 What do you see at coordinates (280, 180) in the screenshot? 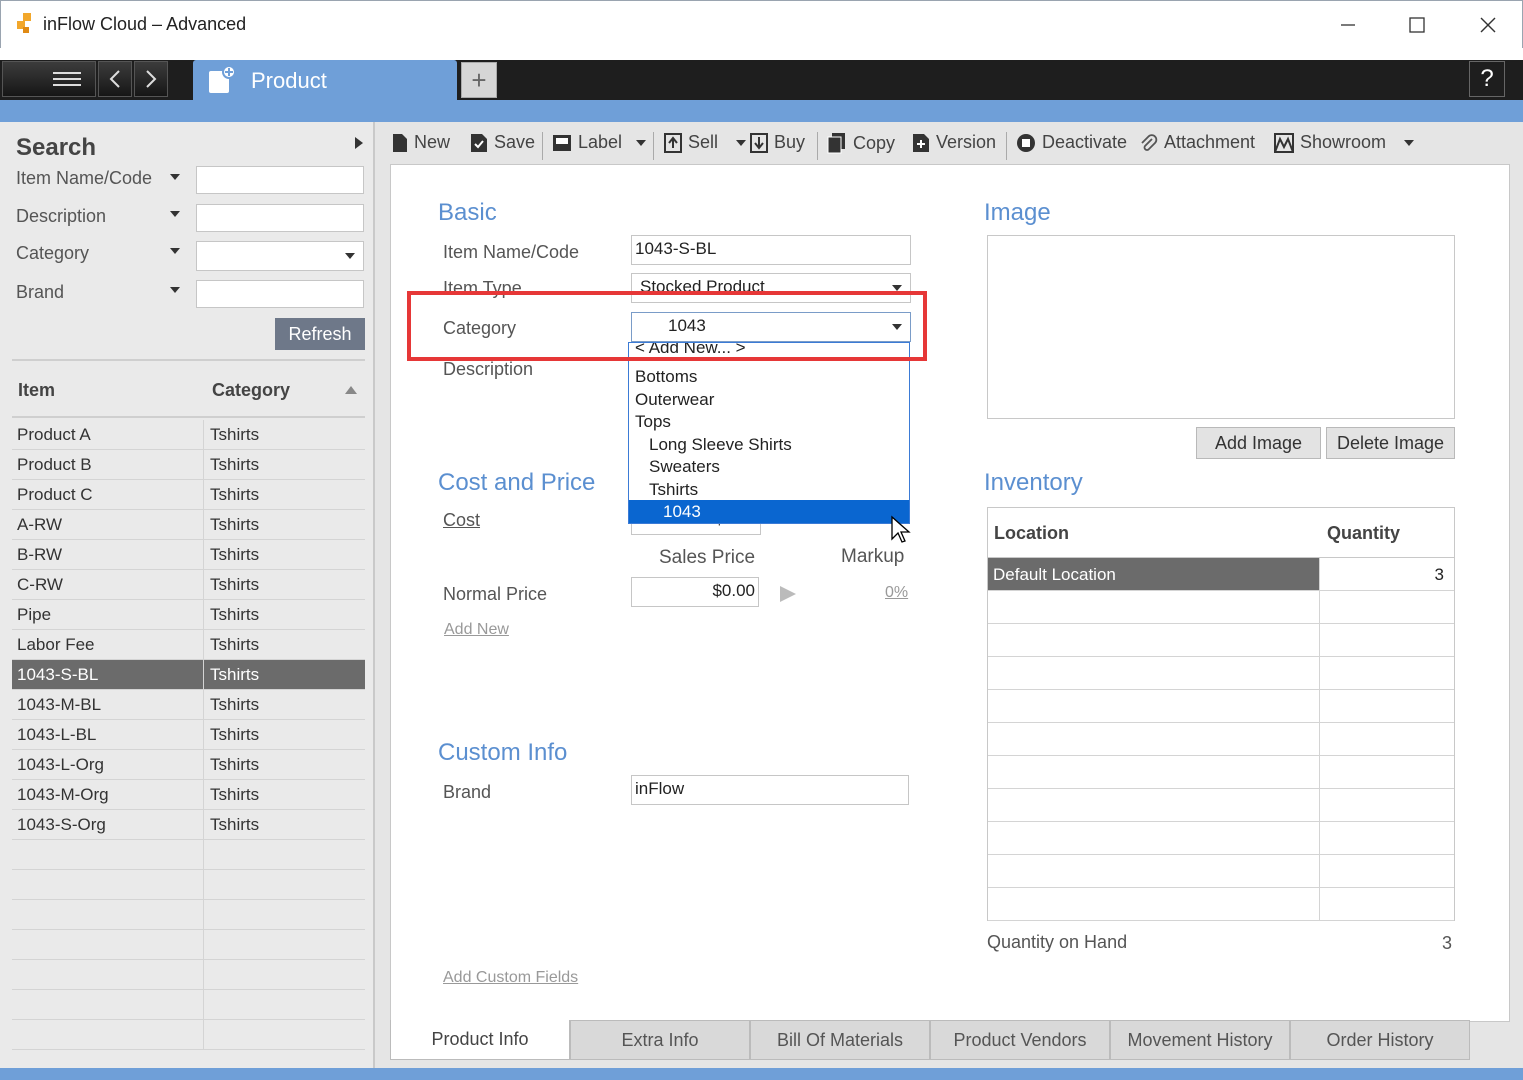
I see `search-item-name-input` at bounding box center [280, 180].